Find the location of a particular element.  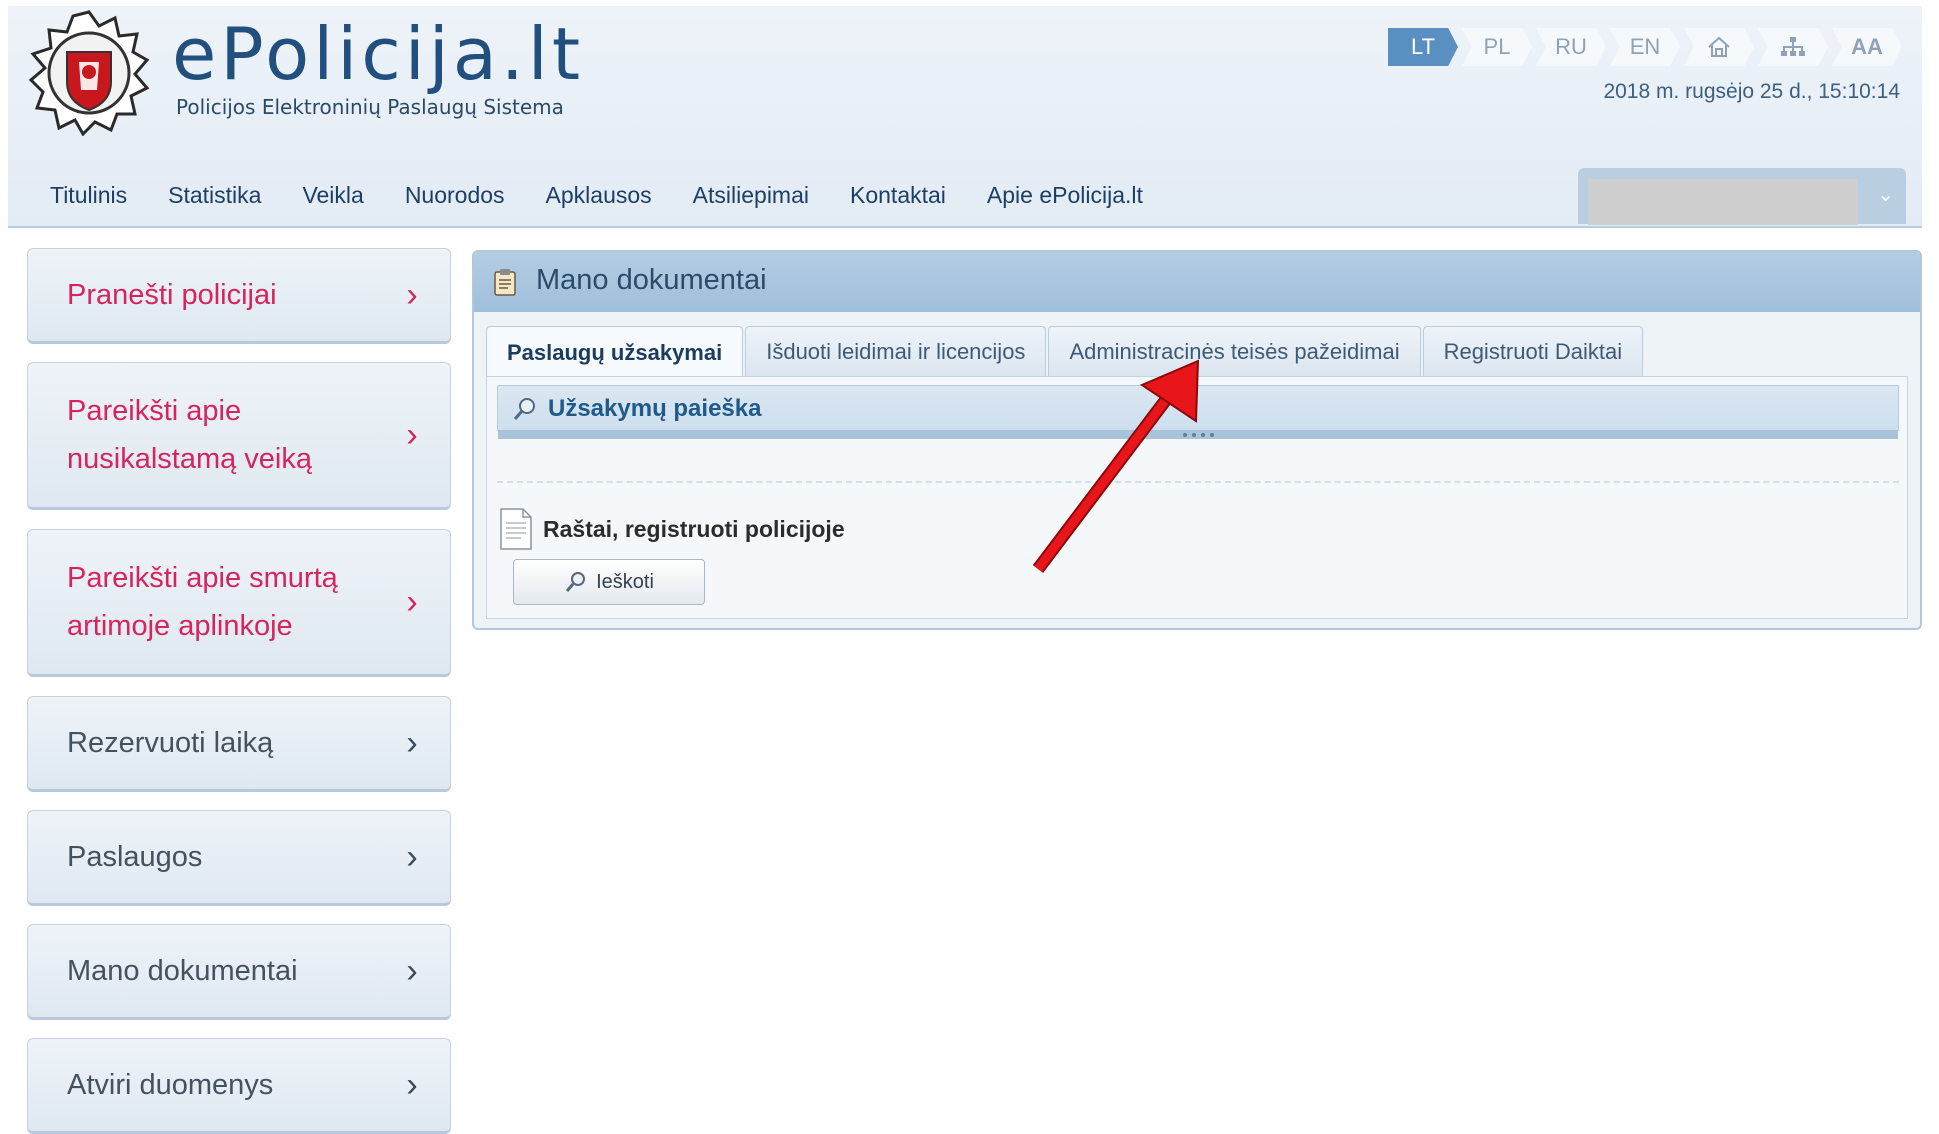

nav-apklausos: Apklausos is located at coordinates (597, 195).